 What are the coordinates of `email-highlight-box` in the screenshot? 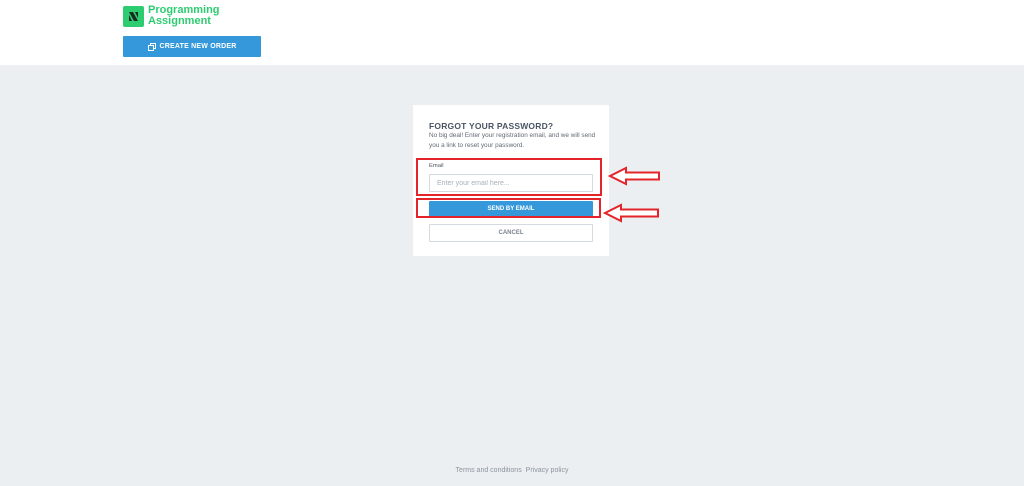 It's located at (509, 177).